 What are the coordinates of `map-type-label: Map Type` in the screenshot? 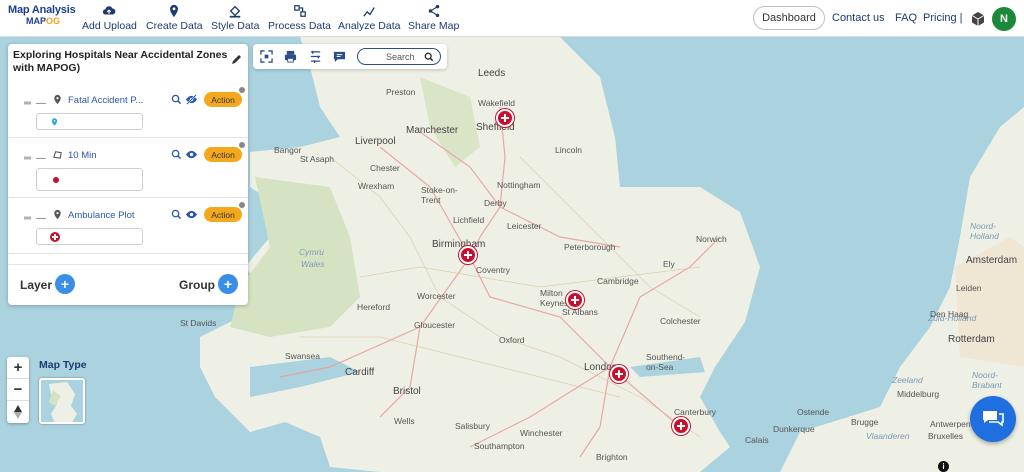 It's located at (63, 365).